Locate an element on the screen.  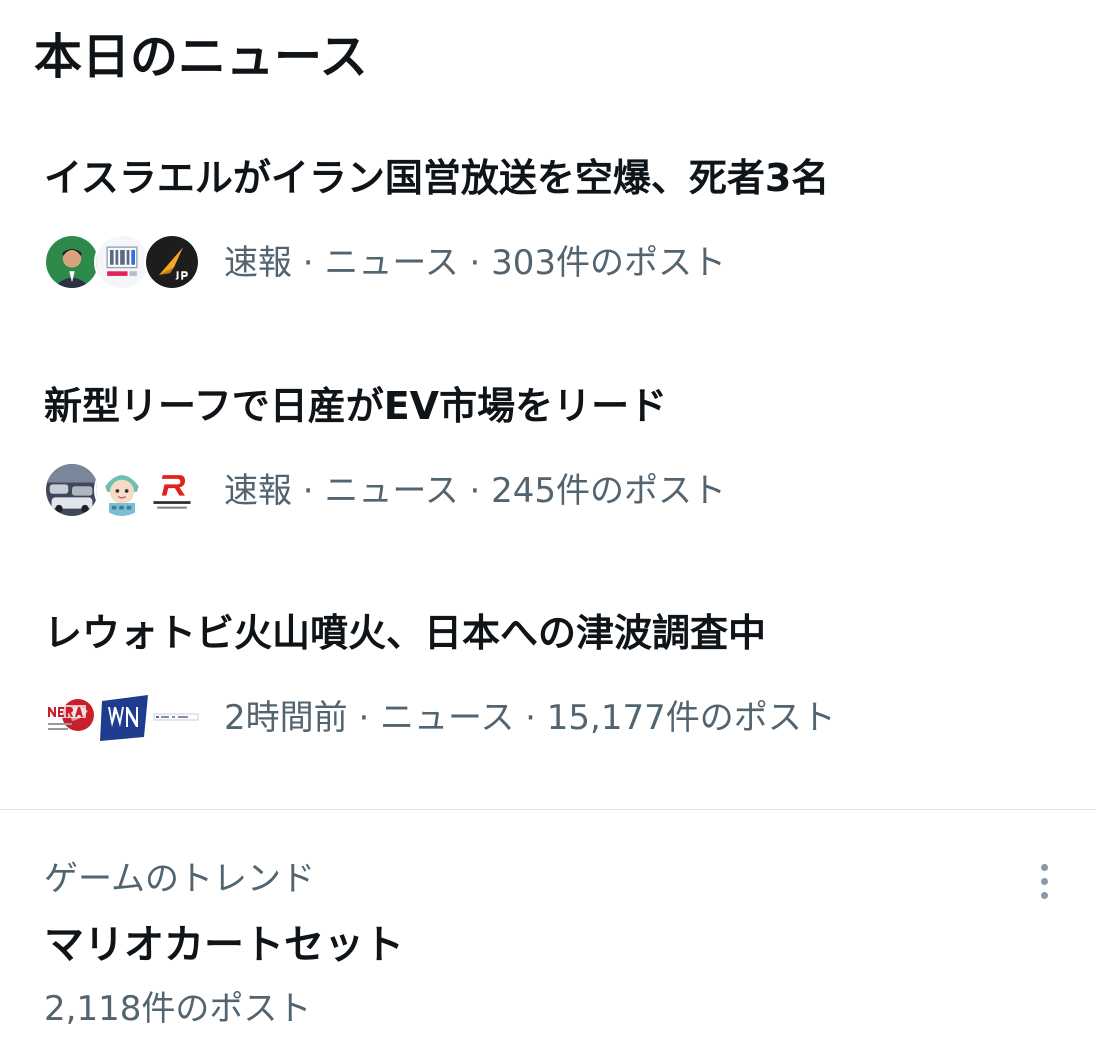
news-meta: 2時間前 · ニュース · 15,177件のポスト is located at coordinates (440, 718).